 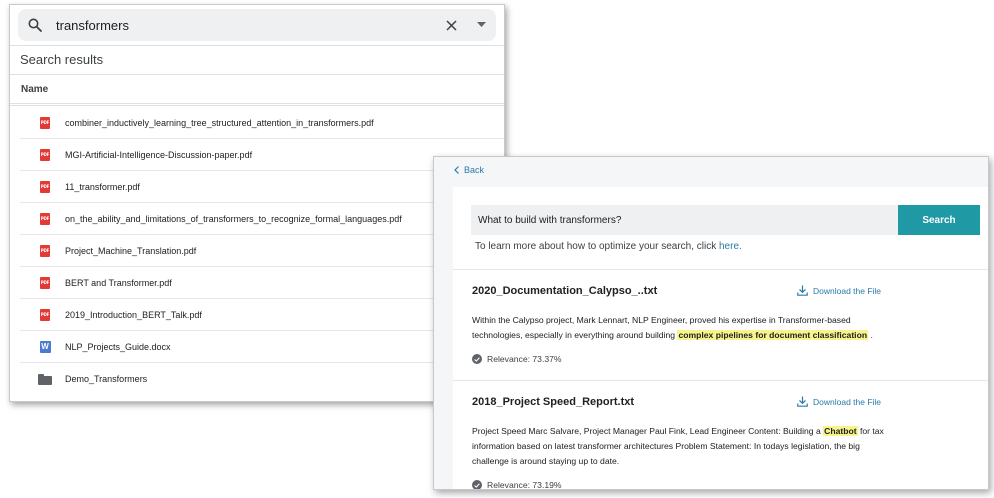 What do you see at coordinates (244, 25) in the screenshot?
I see `drive-search-input: transformers` at bounding box center [244, 25].